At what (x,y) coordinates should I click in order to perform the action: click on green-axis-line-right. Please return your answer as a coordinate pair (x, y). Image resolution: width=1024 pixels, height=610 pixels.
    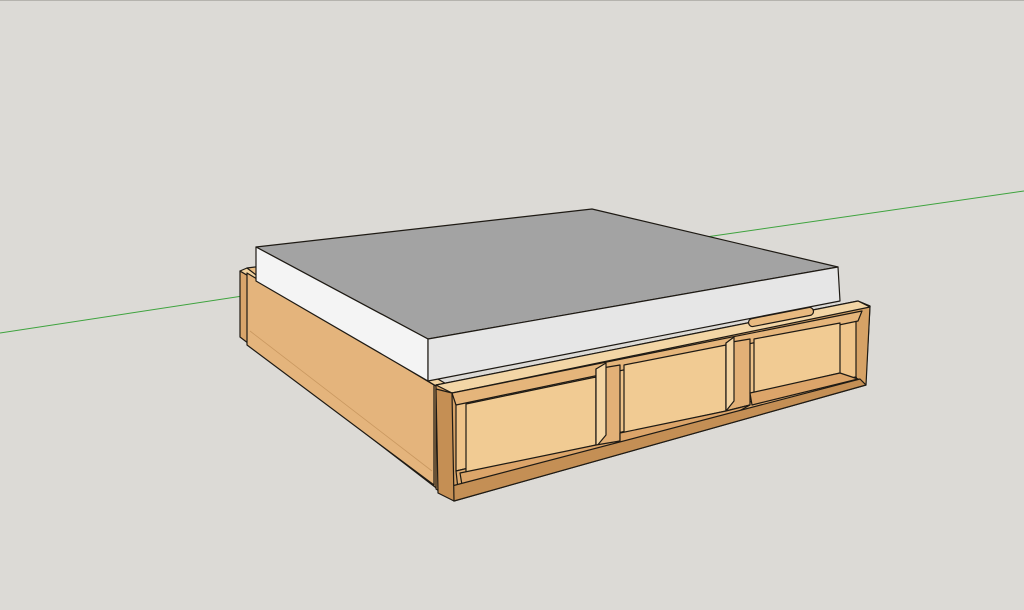
    Looking at the image, I should click on (864, 214).